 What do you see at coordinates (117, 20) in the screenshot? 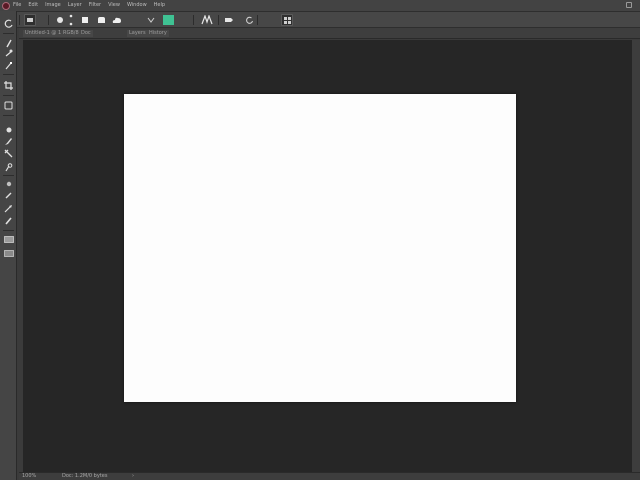
I see `cloud-shape-icon` at bounding box center [117, 20].